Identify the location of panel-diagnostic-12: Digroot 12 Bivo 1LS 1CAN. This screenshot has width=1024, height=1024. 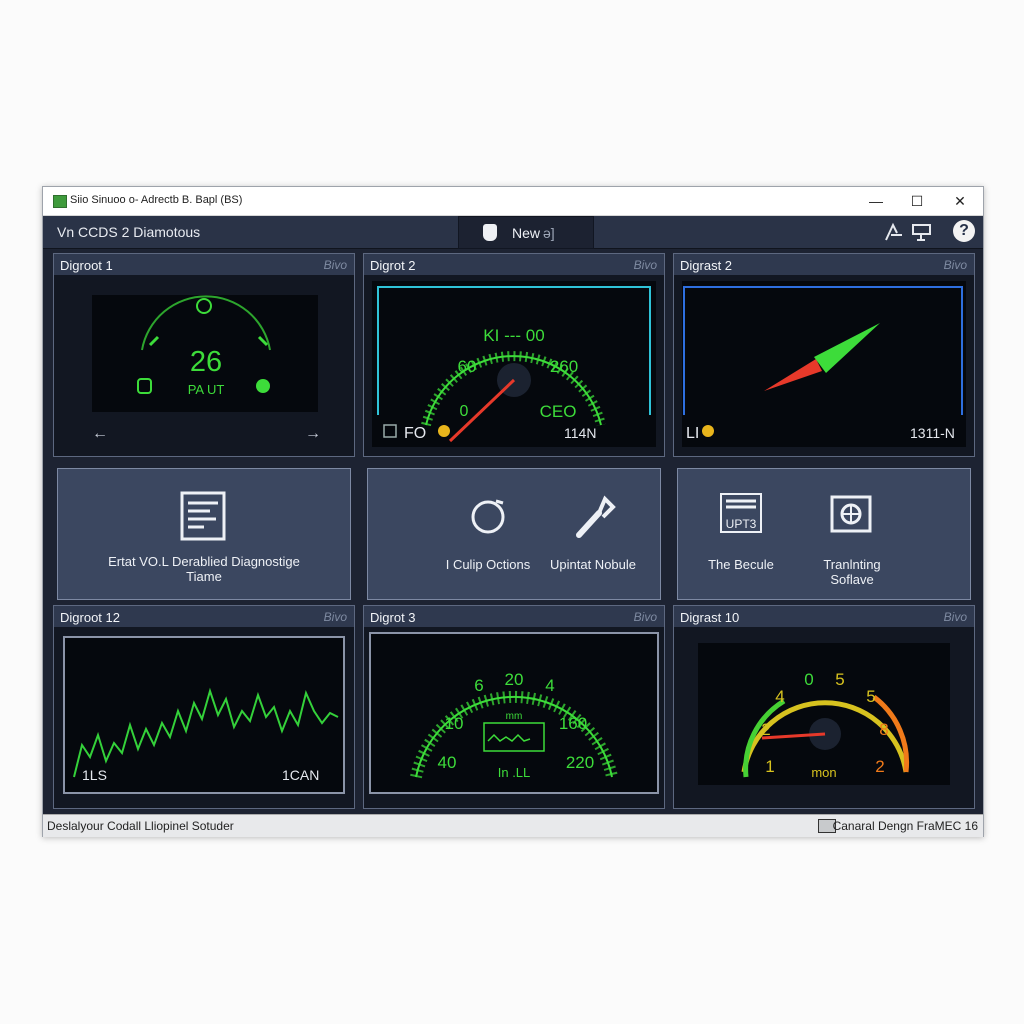
(204, 707).